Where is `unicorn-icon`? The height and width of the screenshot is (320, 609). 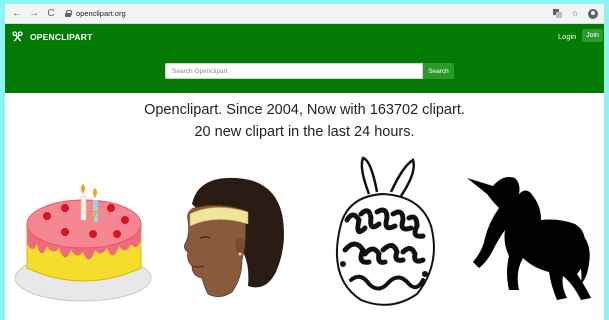
unicorn-icon is located at coordinates (528, 234).